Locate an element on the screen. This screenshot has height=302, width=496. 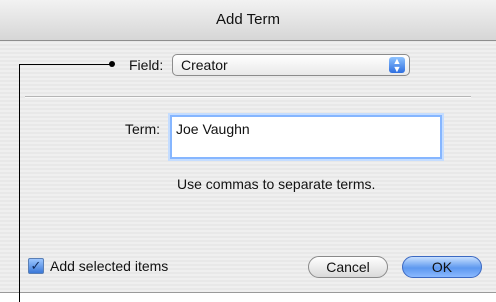
ok-button: OK is located at coordinates (442, 267).